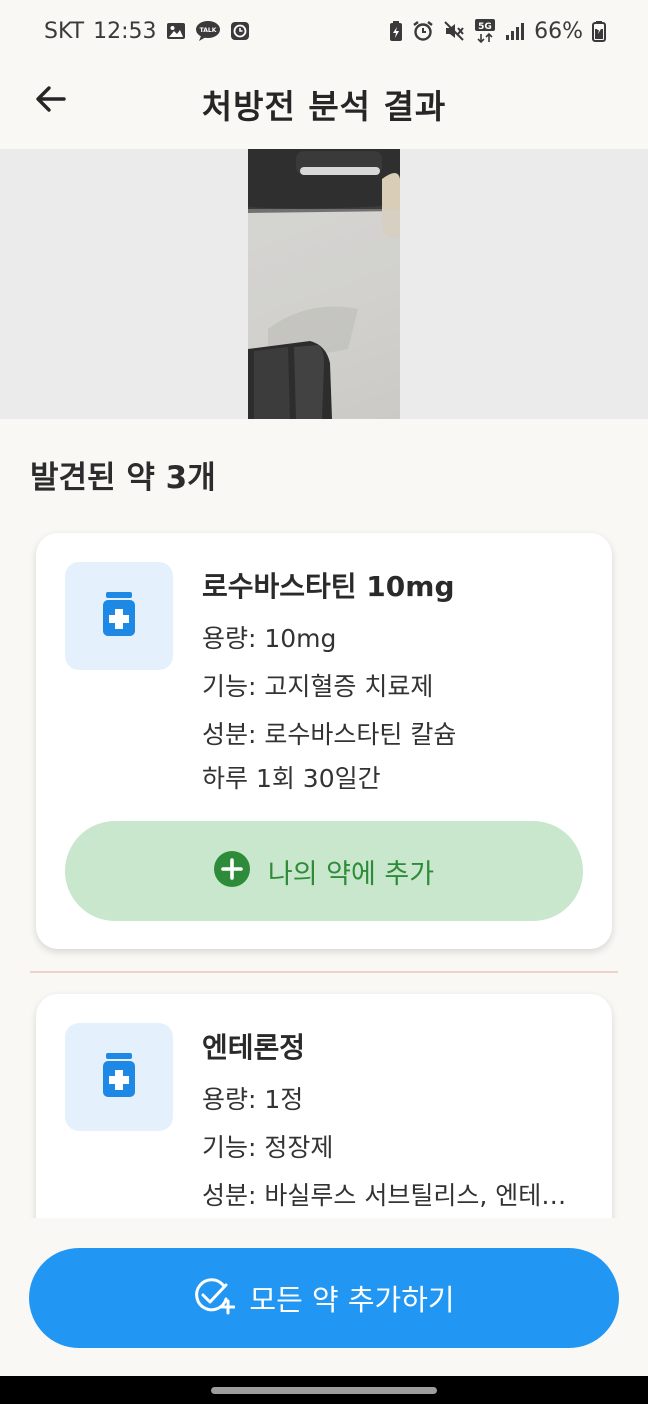 The width and height of the screenshot is (648, 1404). I want to click on plus-circle-icon, so click(231, 871).